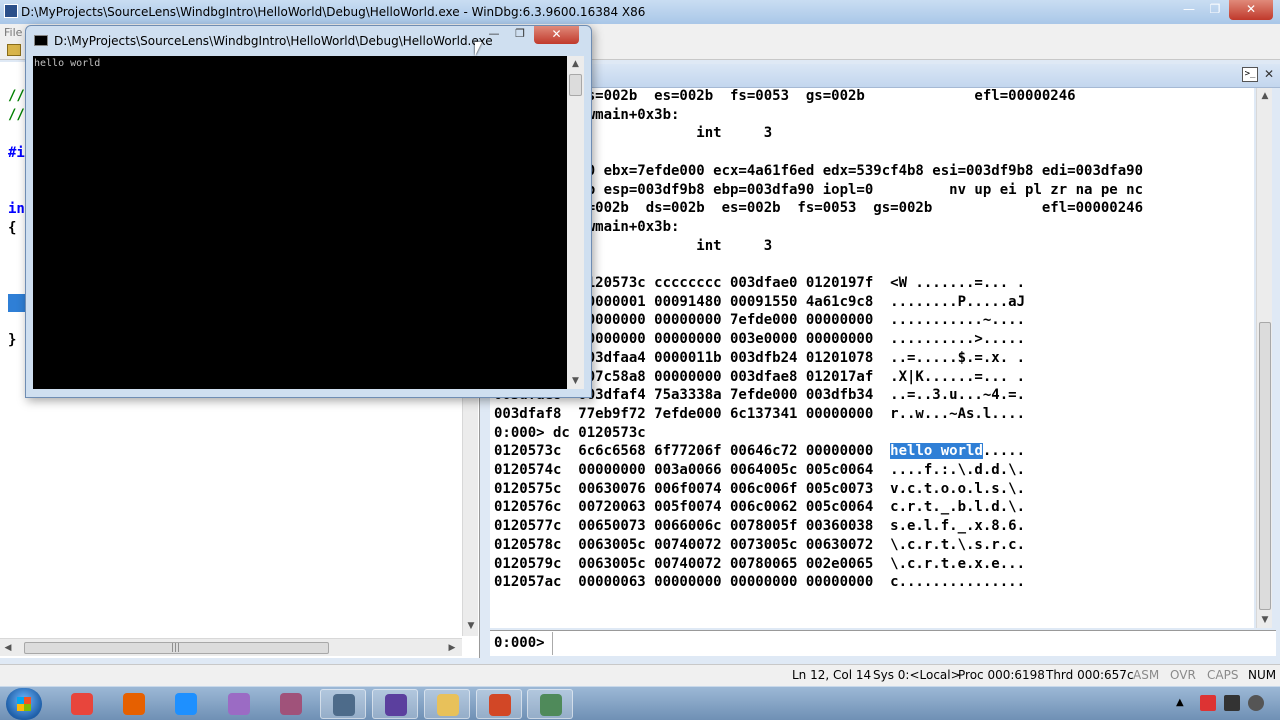 The height and width of the screenshot is (720, 1280). I want to click on scroll-right-arrow-icon: ▶, so click(452, 648).